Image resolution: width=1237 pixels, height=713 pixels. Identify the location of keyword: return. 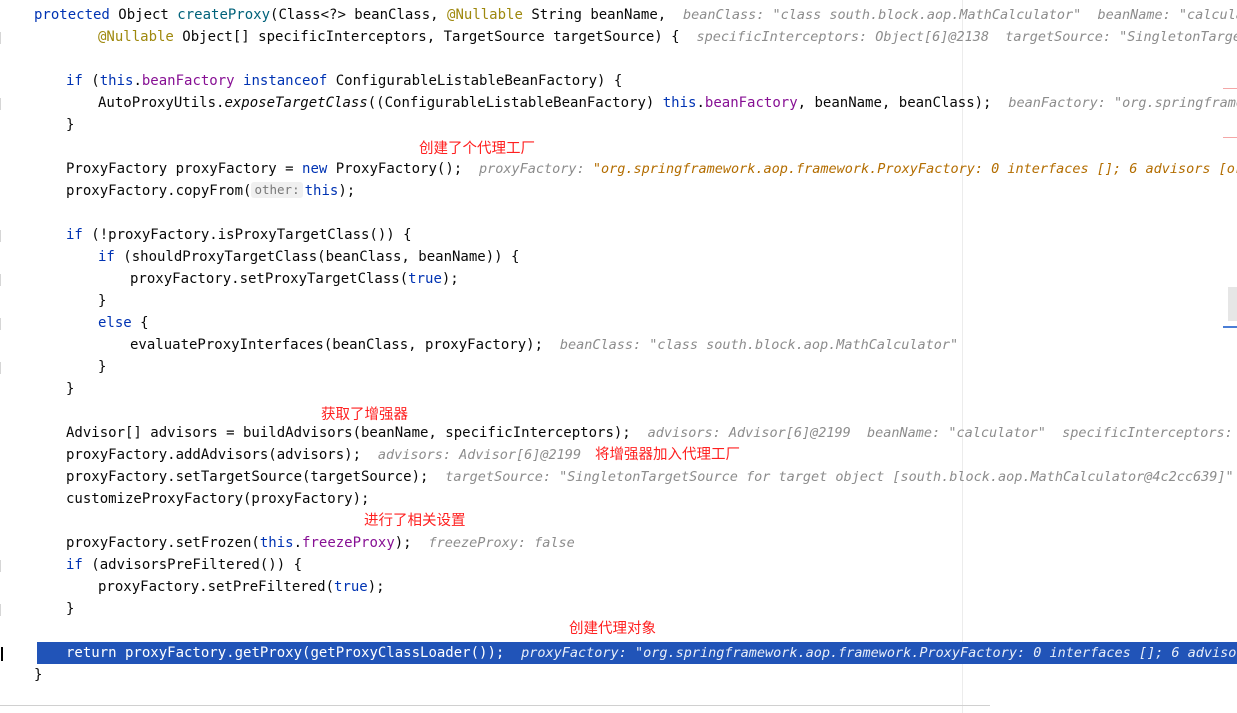
(91, 653).